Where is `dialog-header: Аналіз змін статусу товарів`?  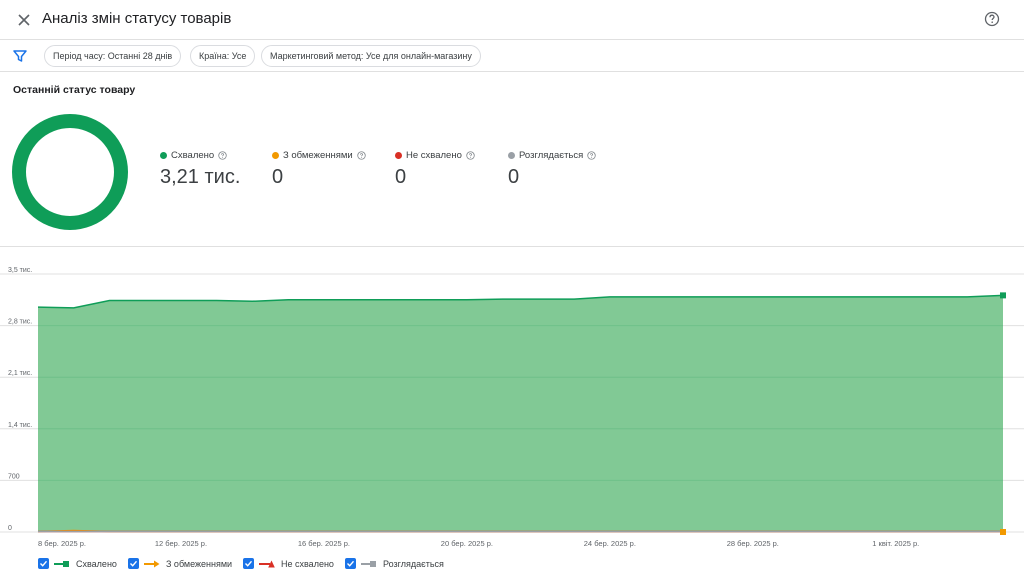 dialog-header: Аналіз змін статусу товарів is located at coordinates (512, 20).